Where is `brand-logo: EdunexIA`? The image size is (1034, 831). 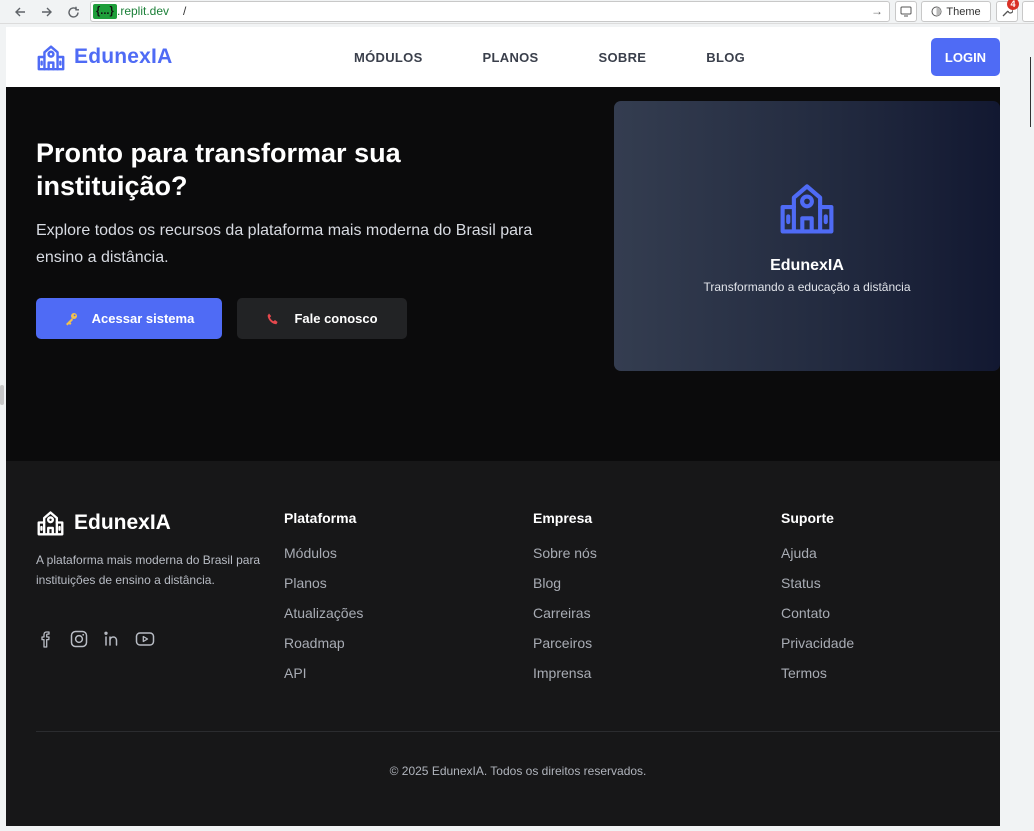 brand-logo: EdunexIA is located at coordinates (104, 57).